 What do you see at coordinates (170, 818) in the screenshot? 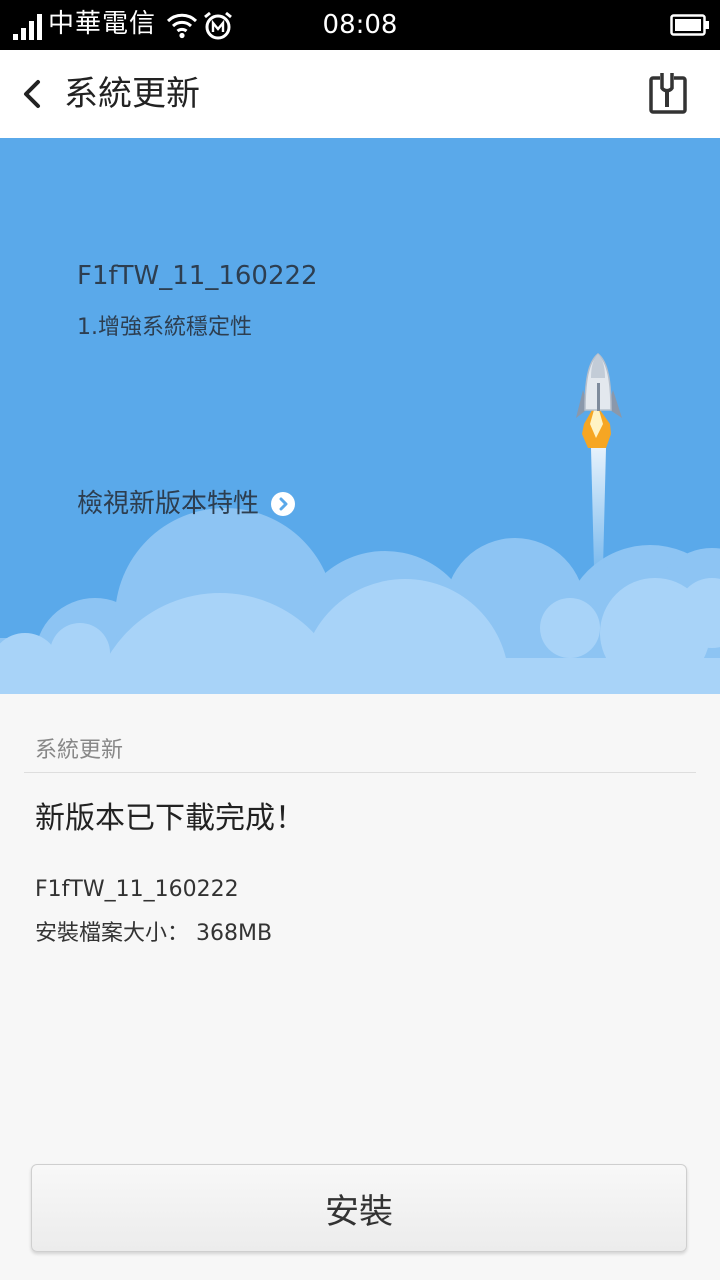
I see `download-status: 新版本已下載完成！` at bounding box center [170, 818].